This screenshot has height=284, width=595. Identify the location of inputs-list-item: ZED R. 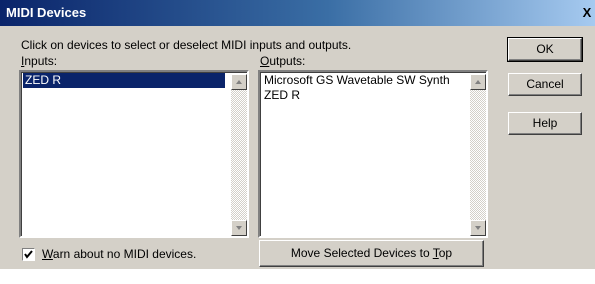
(124, 80).